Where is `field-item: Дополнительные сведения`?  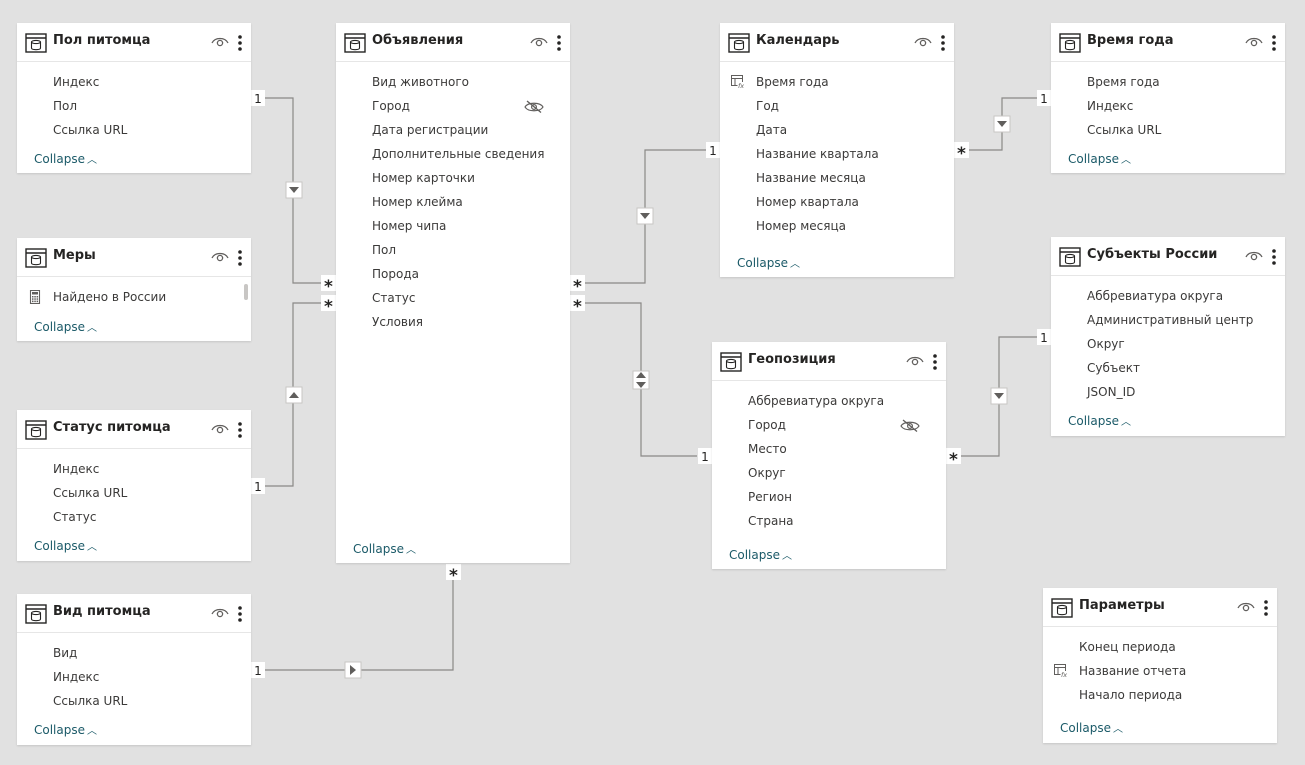
field-item: Дополнительные сведения is located at coordinates (453, 154).